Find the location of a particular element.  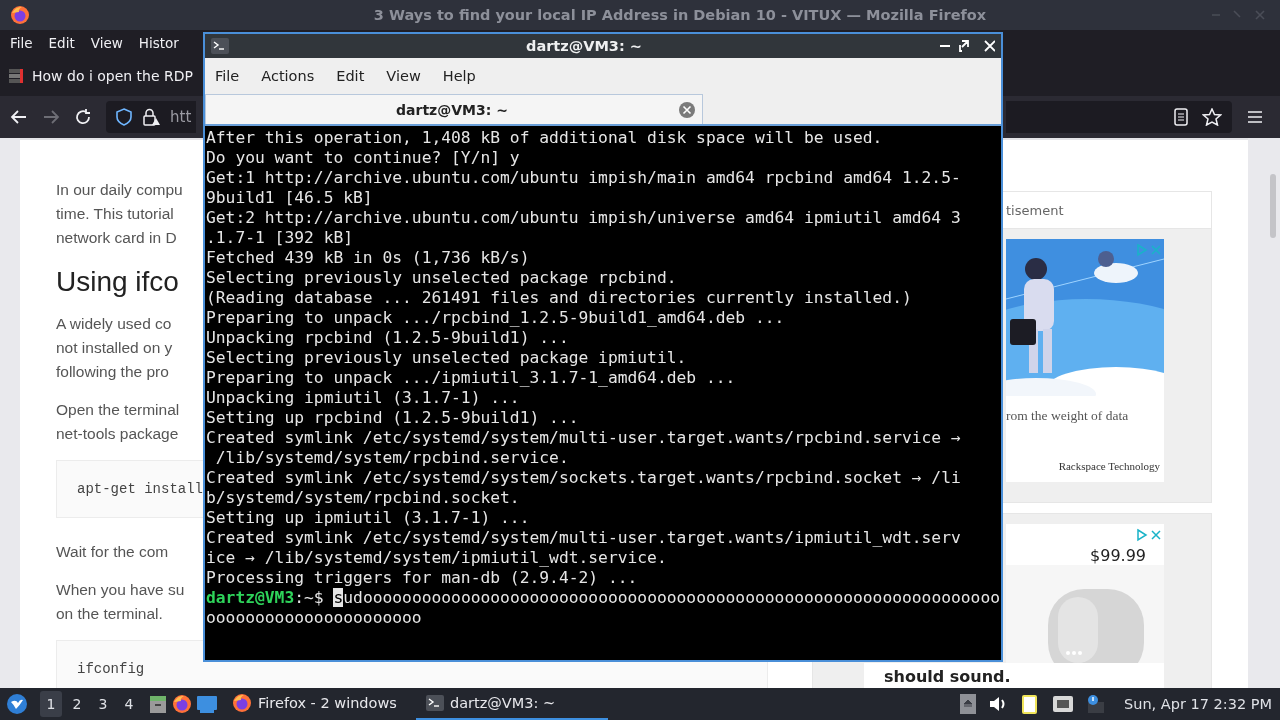

window-title: 3 Ways to find your local IP Address in Debian 10 - VITUX — Mozilla Firefox is located at coordinates (680, 15).